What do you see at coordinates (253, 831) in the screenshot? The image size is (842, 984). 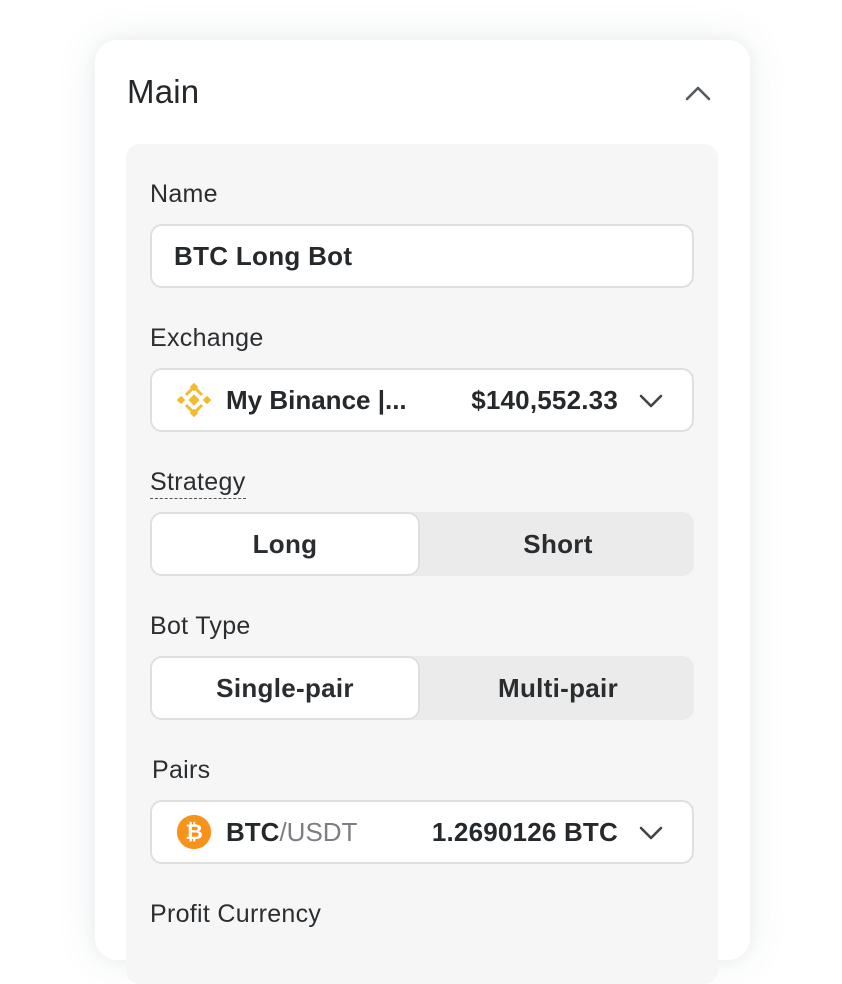 I see `pair-base: BTC` at bounding box center [253, 831].